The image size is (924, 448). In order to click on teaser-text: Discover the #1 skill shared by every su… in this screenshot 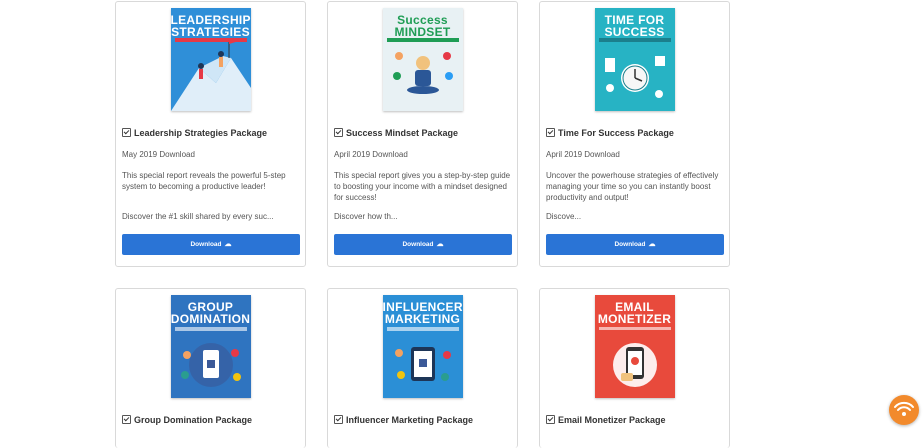, I will do `click(198, 216)`.